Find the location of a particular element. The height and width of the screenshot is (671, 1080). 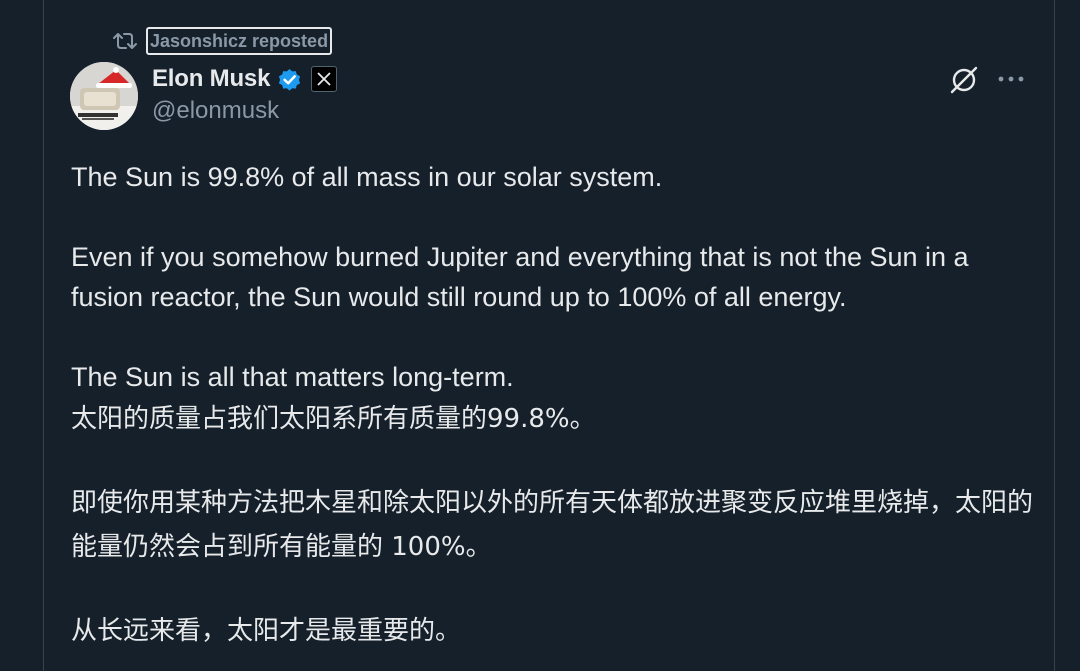

x-logo-icon is located at coordinates (324, 79).